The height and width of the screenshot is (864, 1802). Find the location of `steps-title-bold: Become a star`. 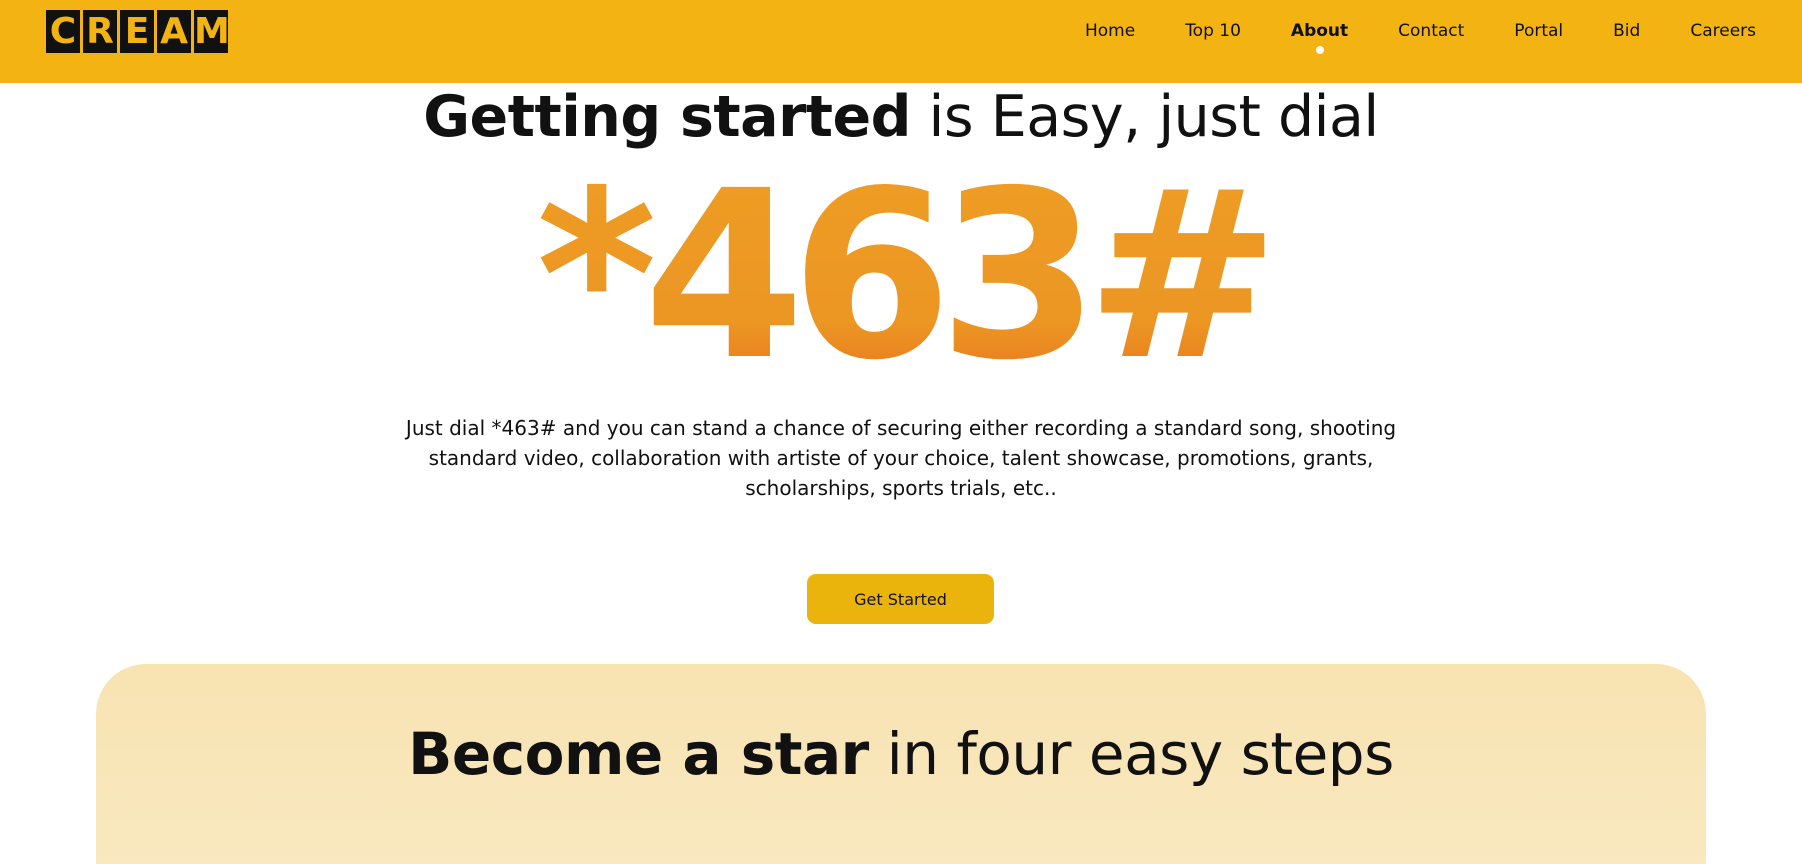

steps-title-bold: Become a star is located at coordinates (638, 754).